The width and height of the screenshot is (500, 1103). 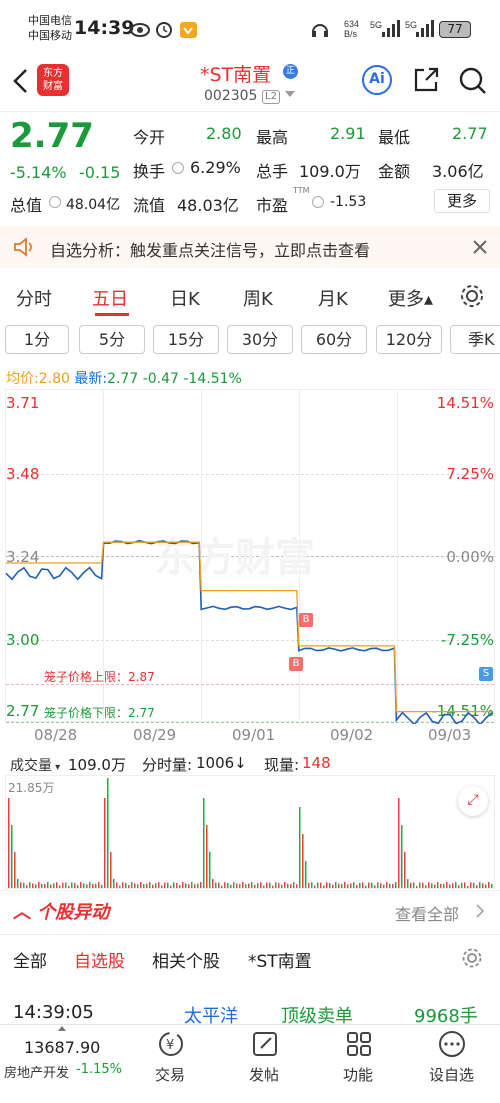 I want to click on close-icon, so click(x=480, y=247).